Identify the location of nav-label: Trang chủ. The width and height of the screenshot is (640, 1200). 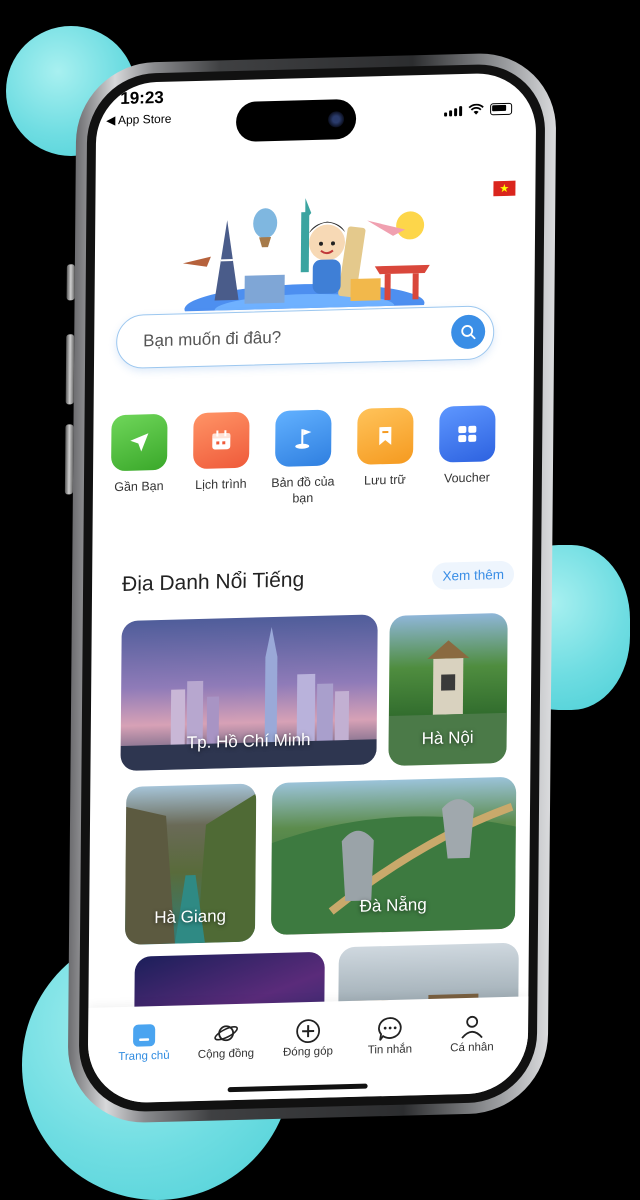
(144, 1056).